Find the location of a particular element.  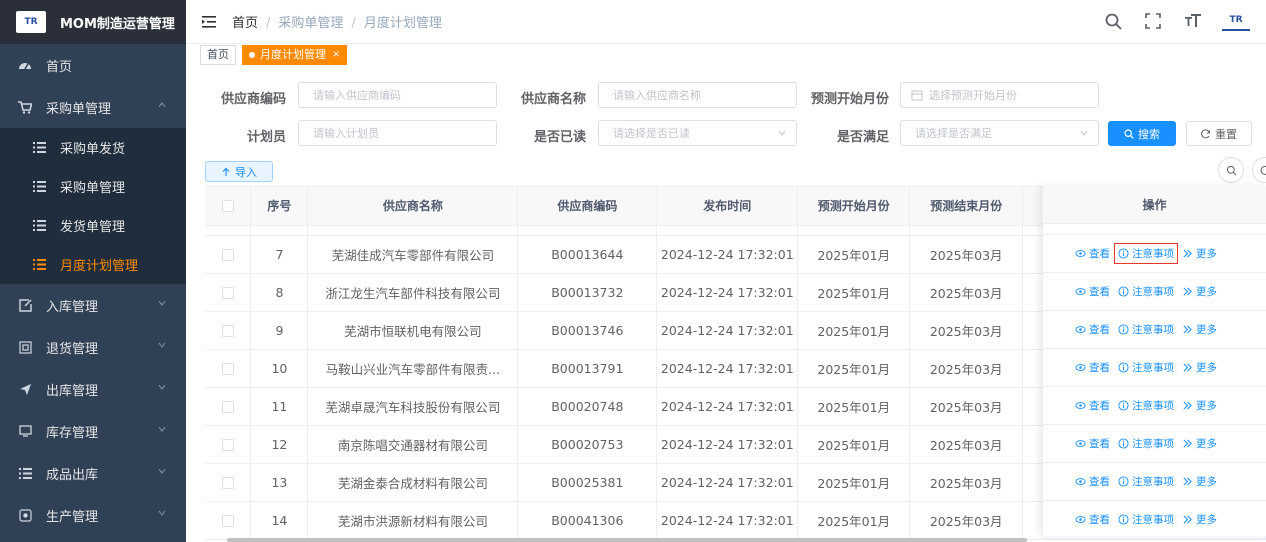

reset-button: 重置 is located at coordinates (1219, 133).